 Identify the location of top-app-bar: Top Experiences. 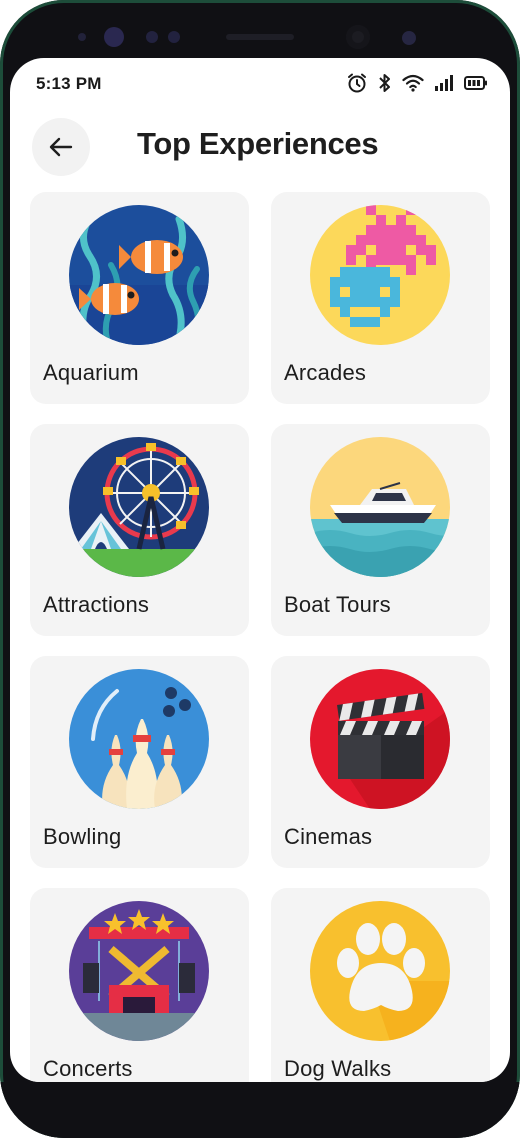
(260, 147).